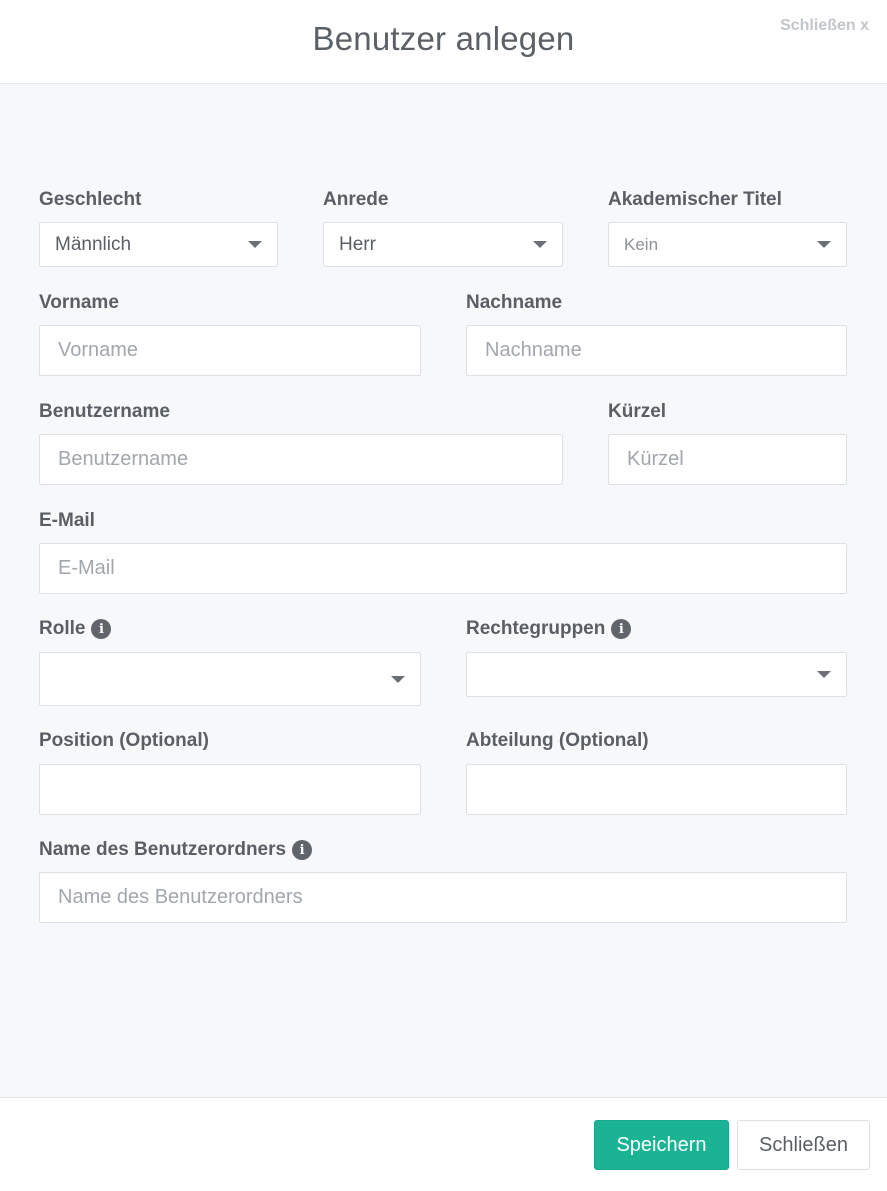 The width and height of the screenshot is (887, 1191). I want to click on position-field, so click(230, 789).